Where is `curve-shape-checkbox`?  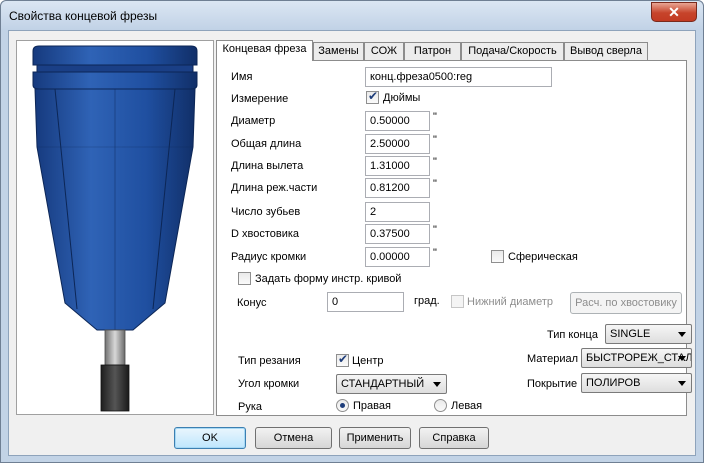 curve-shape-checkbox is located at coordinates (244, 278).